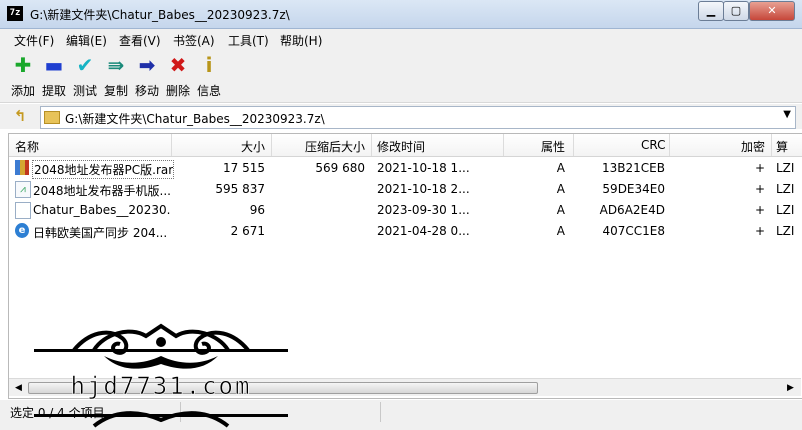 The image size is (802, 430). I want to click on add-button: ✚ 添加, so click(23, 76).